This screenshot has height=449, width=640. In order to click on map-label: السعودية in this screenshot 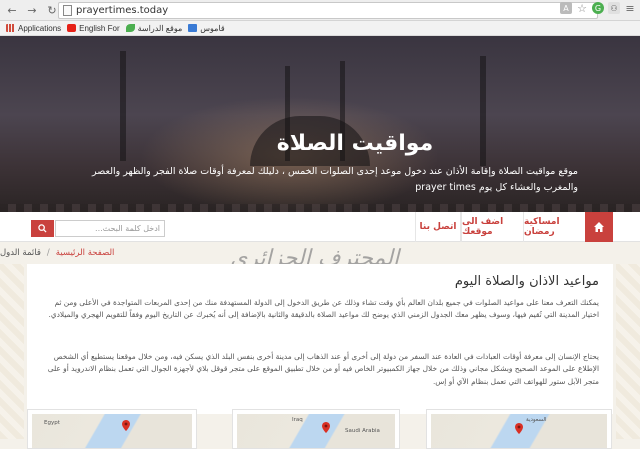, I will do `click(536, 420)`.